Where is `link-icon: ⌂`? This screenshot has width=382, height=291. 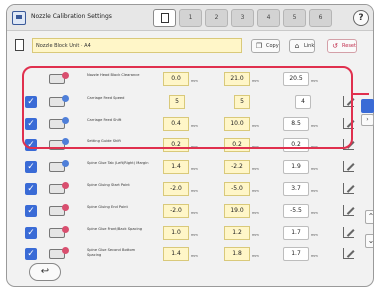 link-icon: ⌂ is located at coordinates (297, 46).